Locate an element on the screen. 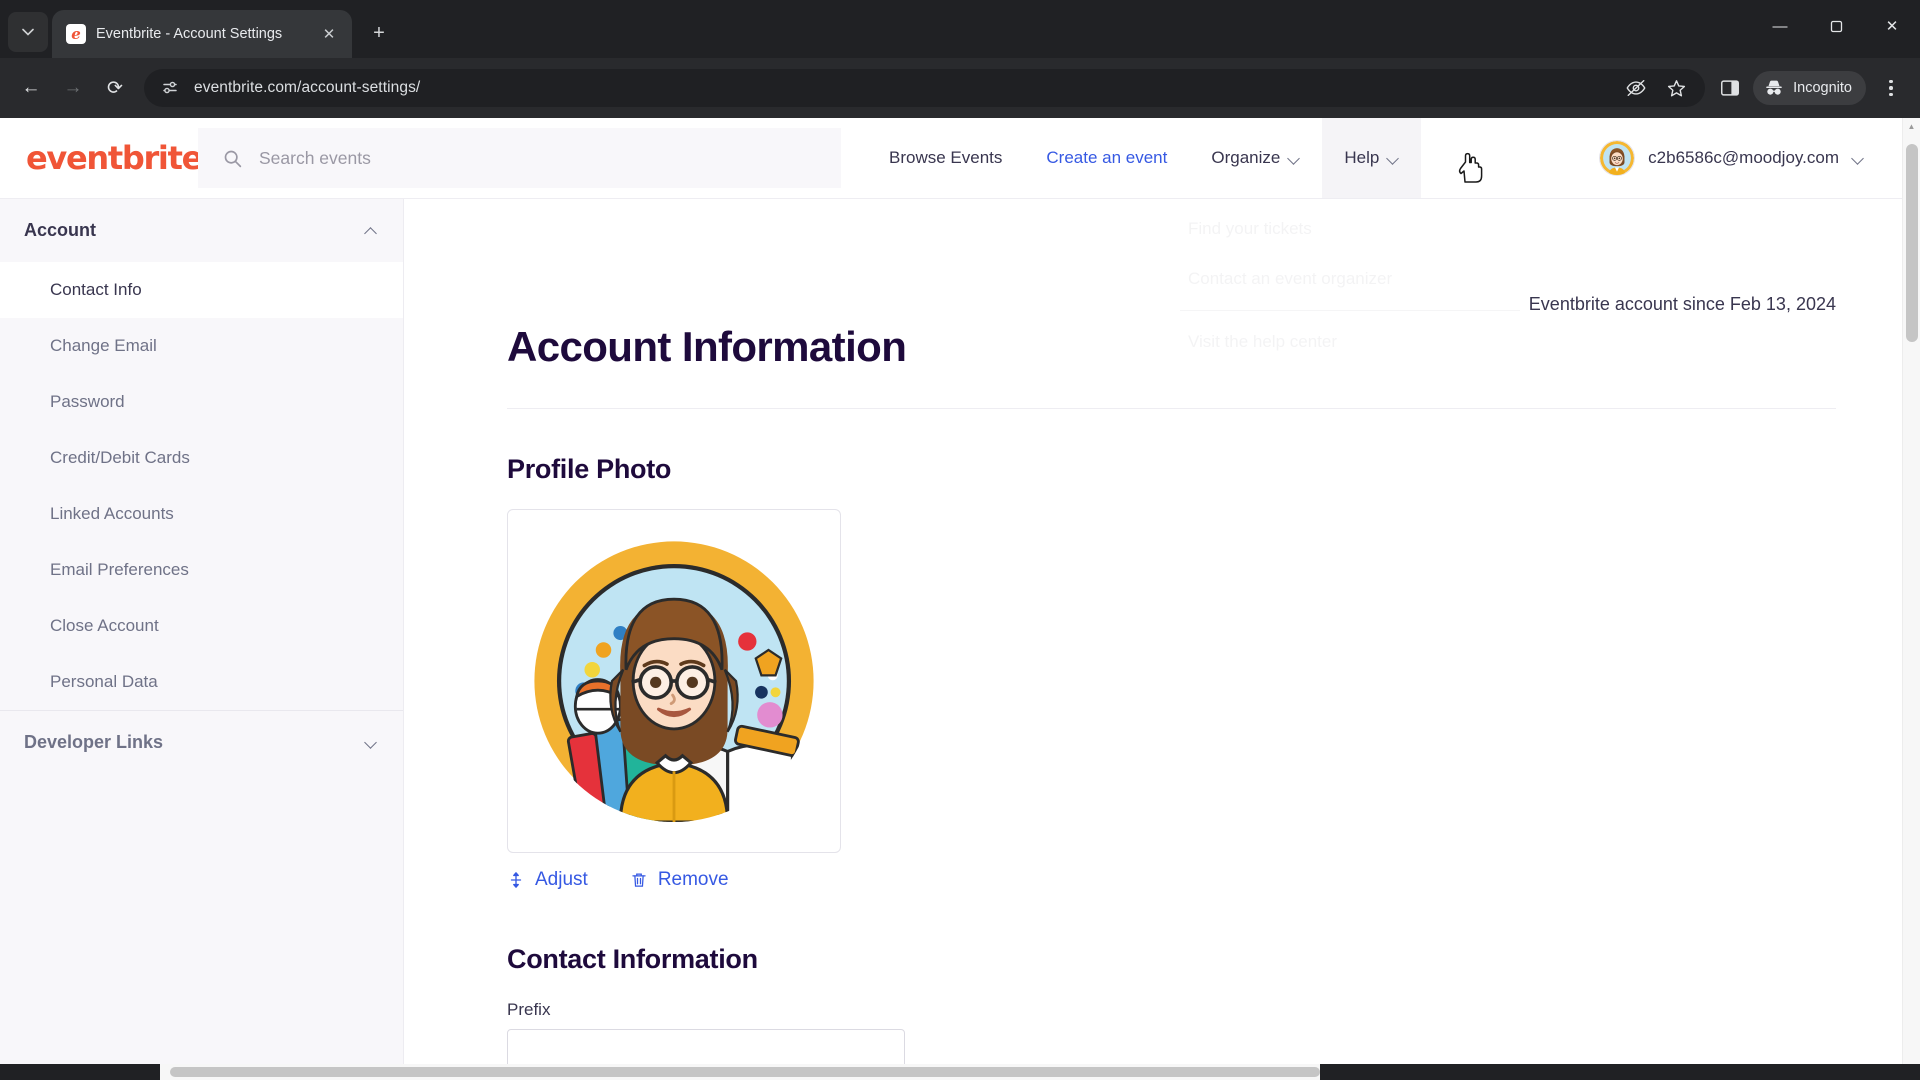 This screenshot has width=1920, height=1080. window-controls: — ✕ is located at coordinates (1836, 26).